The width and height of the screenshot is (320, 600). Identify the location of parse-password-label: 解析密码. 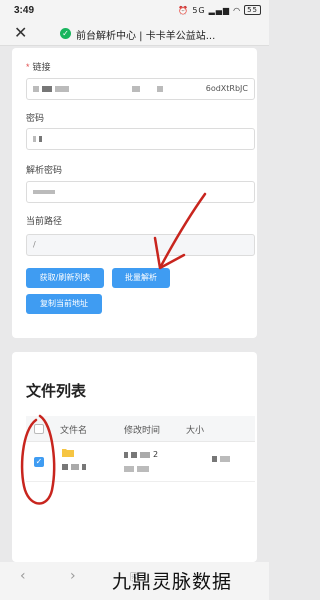
(44, 170).